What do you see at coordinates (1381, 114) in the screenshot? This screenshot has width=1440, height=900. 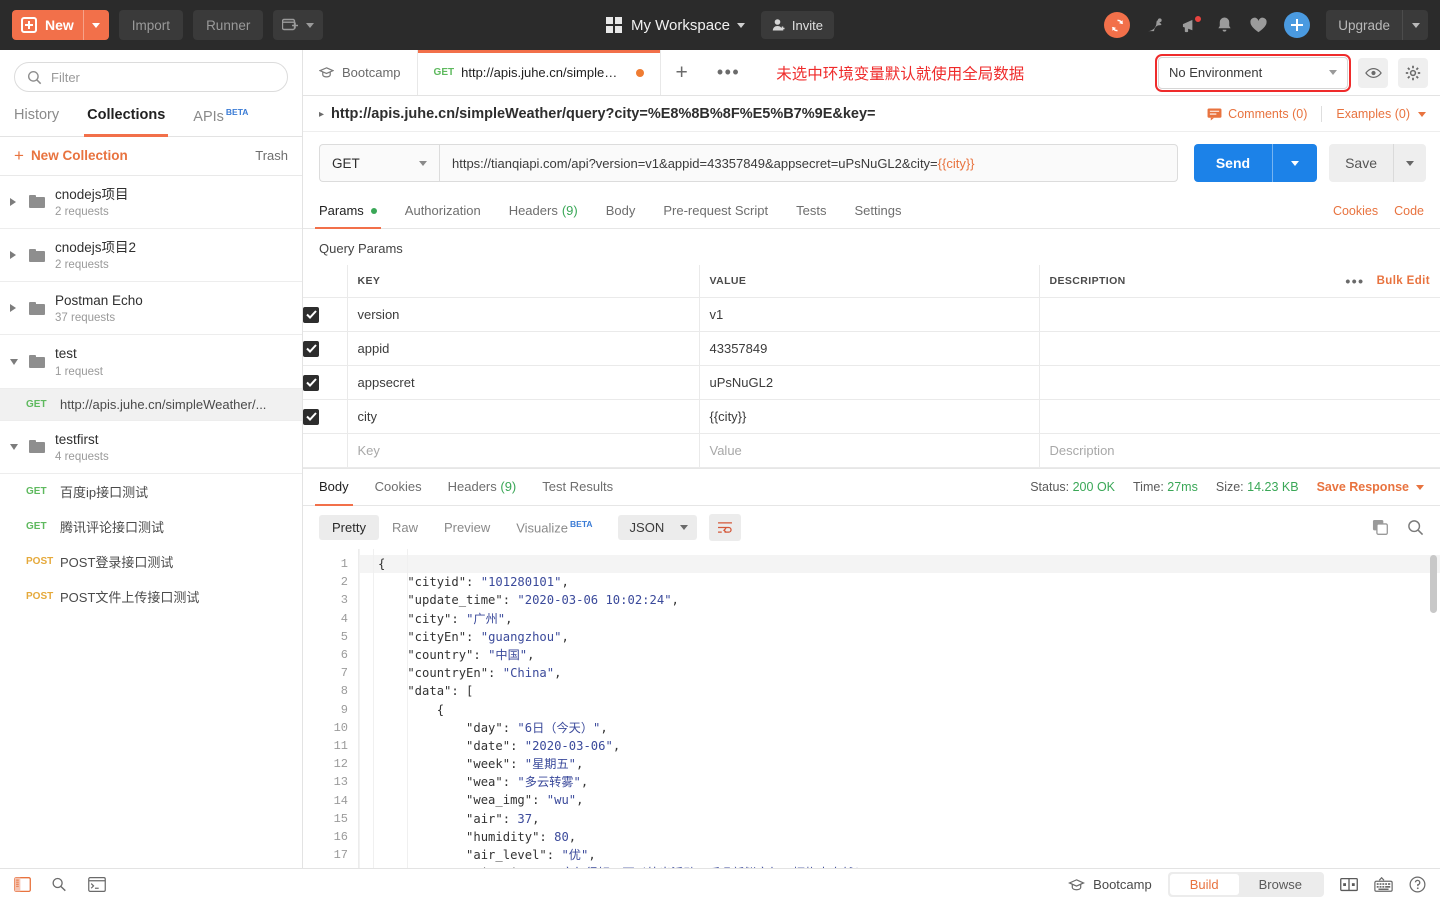 I see `examples-button: Examples (0)` at bounding box center [1381, 114].